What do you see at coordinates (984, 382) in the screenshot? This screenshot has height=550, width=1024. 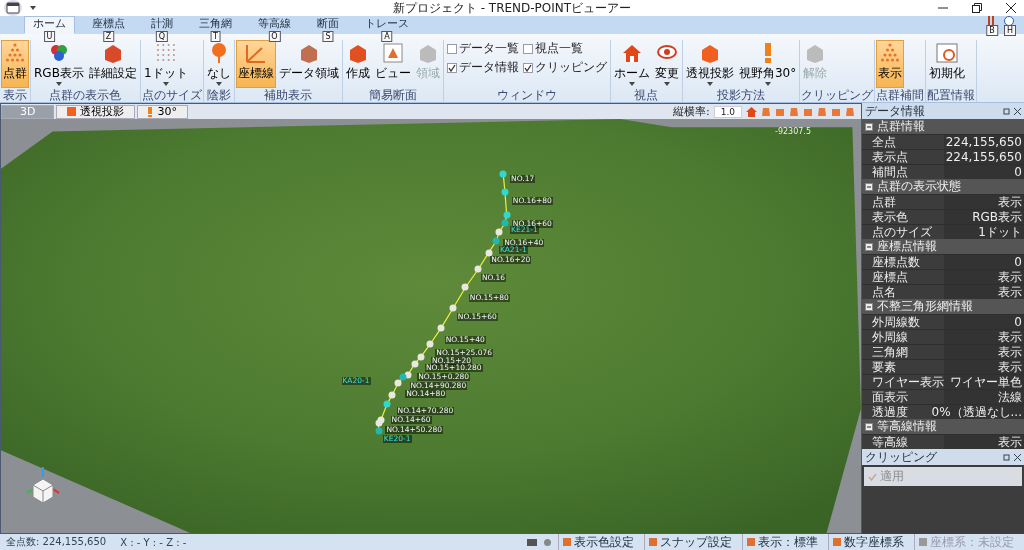 I see `property-value: ワイヤー単色` at bounding box center [984, 382].